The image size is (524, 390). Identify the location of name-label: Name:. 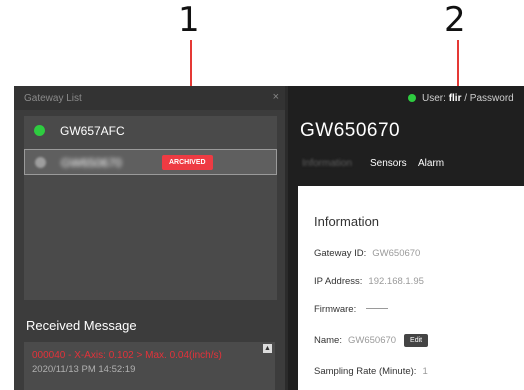
(328, 340).